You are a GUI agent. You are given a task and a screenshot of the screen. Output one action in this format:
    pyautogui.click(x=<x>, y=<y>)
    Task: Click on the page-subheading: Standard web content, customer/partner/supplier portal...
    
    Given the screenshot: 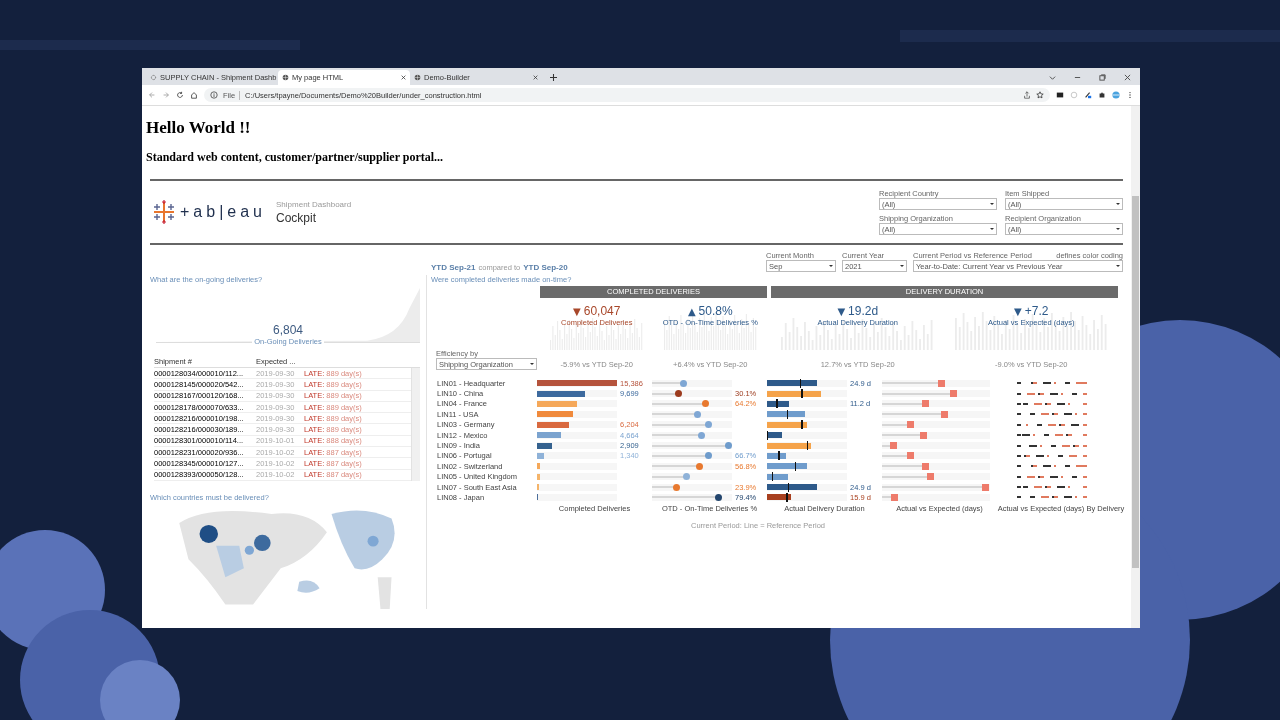 What is the action you would take?
    pyautogui.click(x=295, y=157)
    